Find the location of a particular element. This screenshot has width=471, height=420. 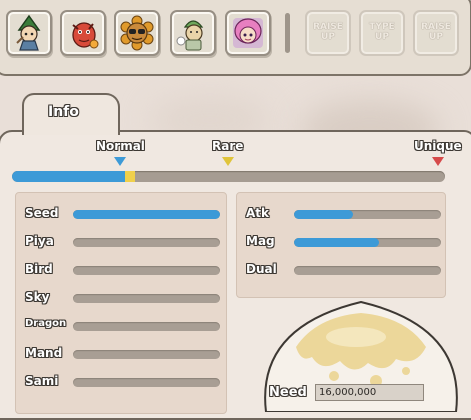

locked-slot-3: RAISE UP is located at coordinates (436, 33).